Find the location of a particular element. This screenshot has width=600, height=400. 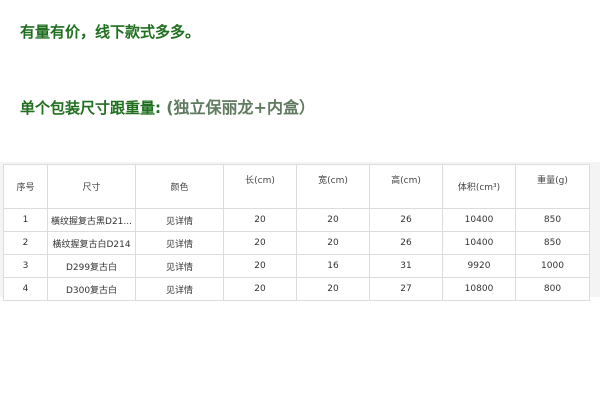

header-color: 颜色 is located at coordinates (179, 186).